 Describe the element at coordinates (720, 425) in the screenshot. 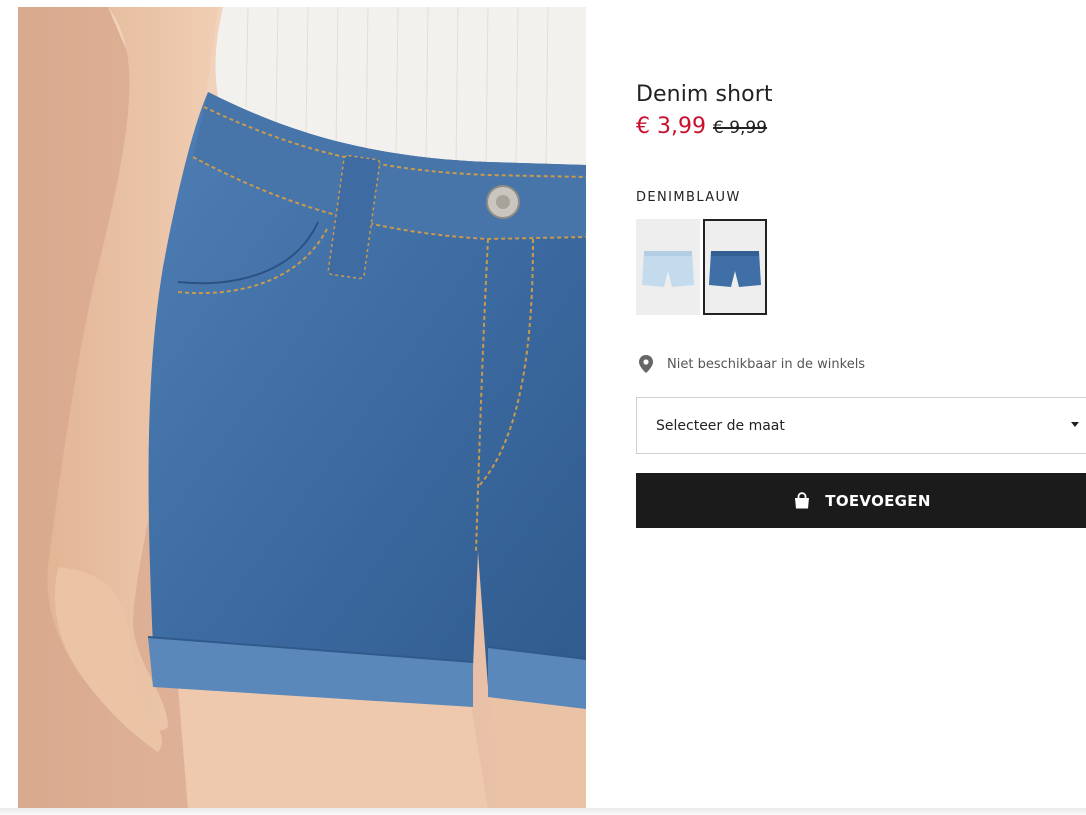

I see `size-select-placeholder: Selecteer de maat` at that location.